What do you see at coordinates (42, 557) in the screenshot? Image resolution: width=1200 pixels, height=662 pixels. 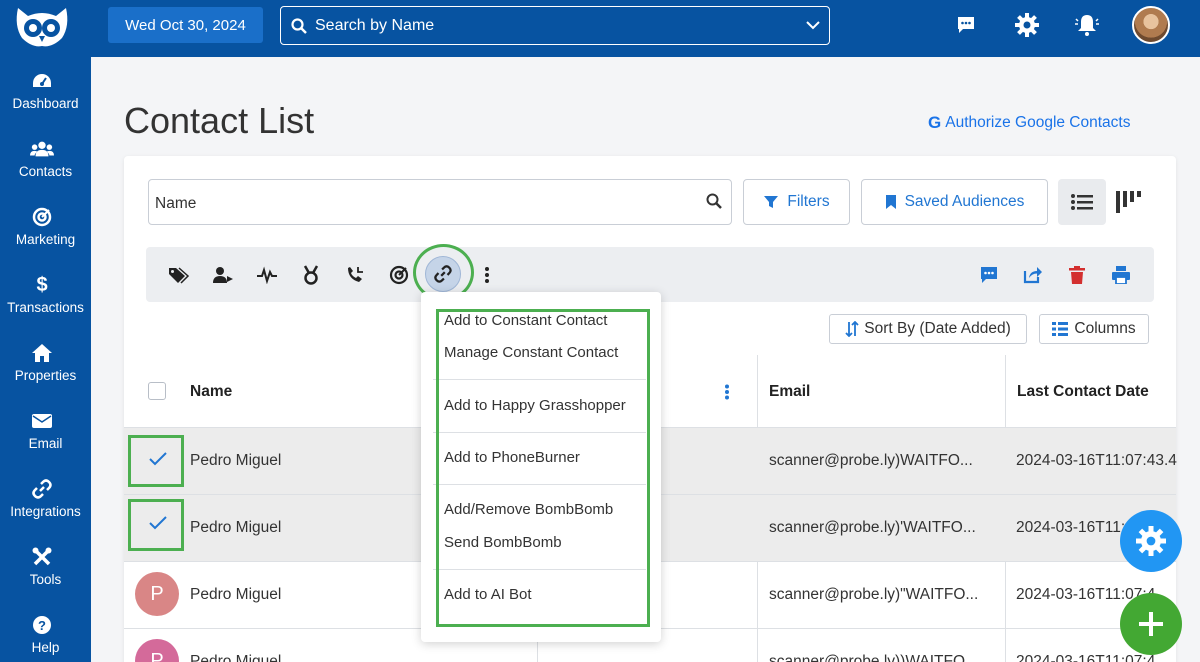 I see `tools-icon` at bounding box center [42, 557].